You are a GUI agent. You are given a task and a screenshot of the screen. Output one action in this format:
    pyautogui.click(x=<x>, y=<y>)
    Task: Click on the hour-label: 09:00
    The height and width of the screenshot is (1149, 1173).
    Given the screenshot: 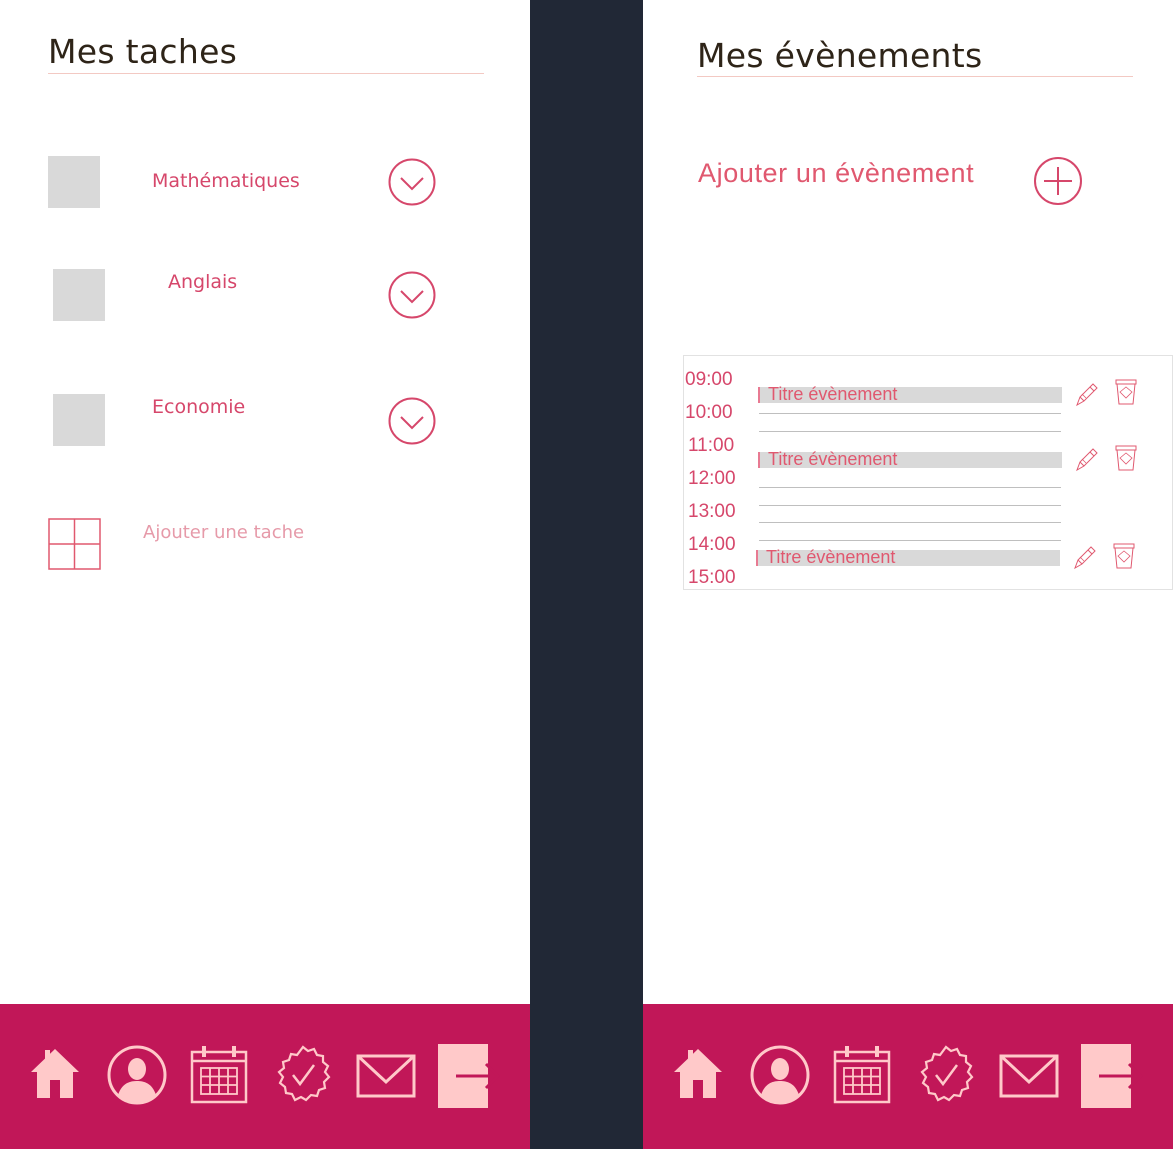 What is the action you would take?
    pyautogui.click(x=709, y=379)
    